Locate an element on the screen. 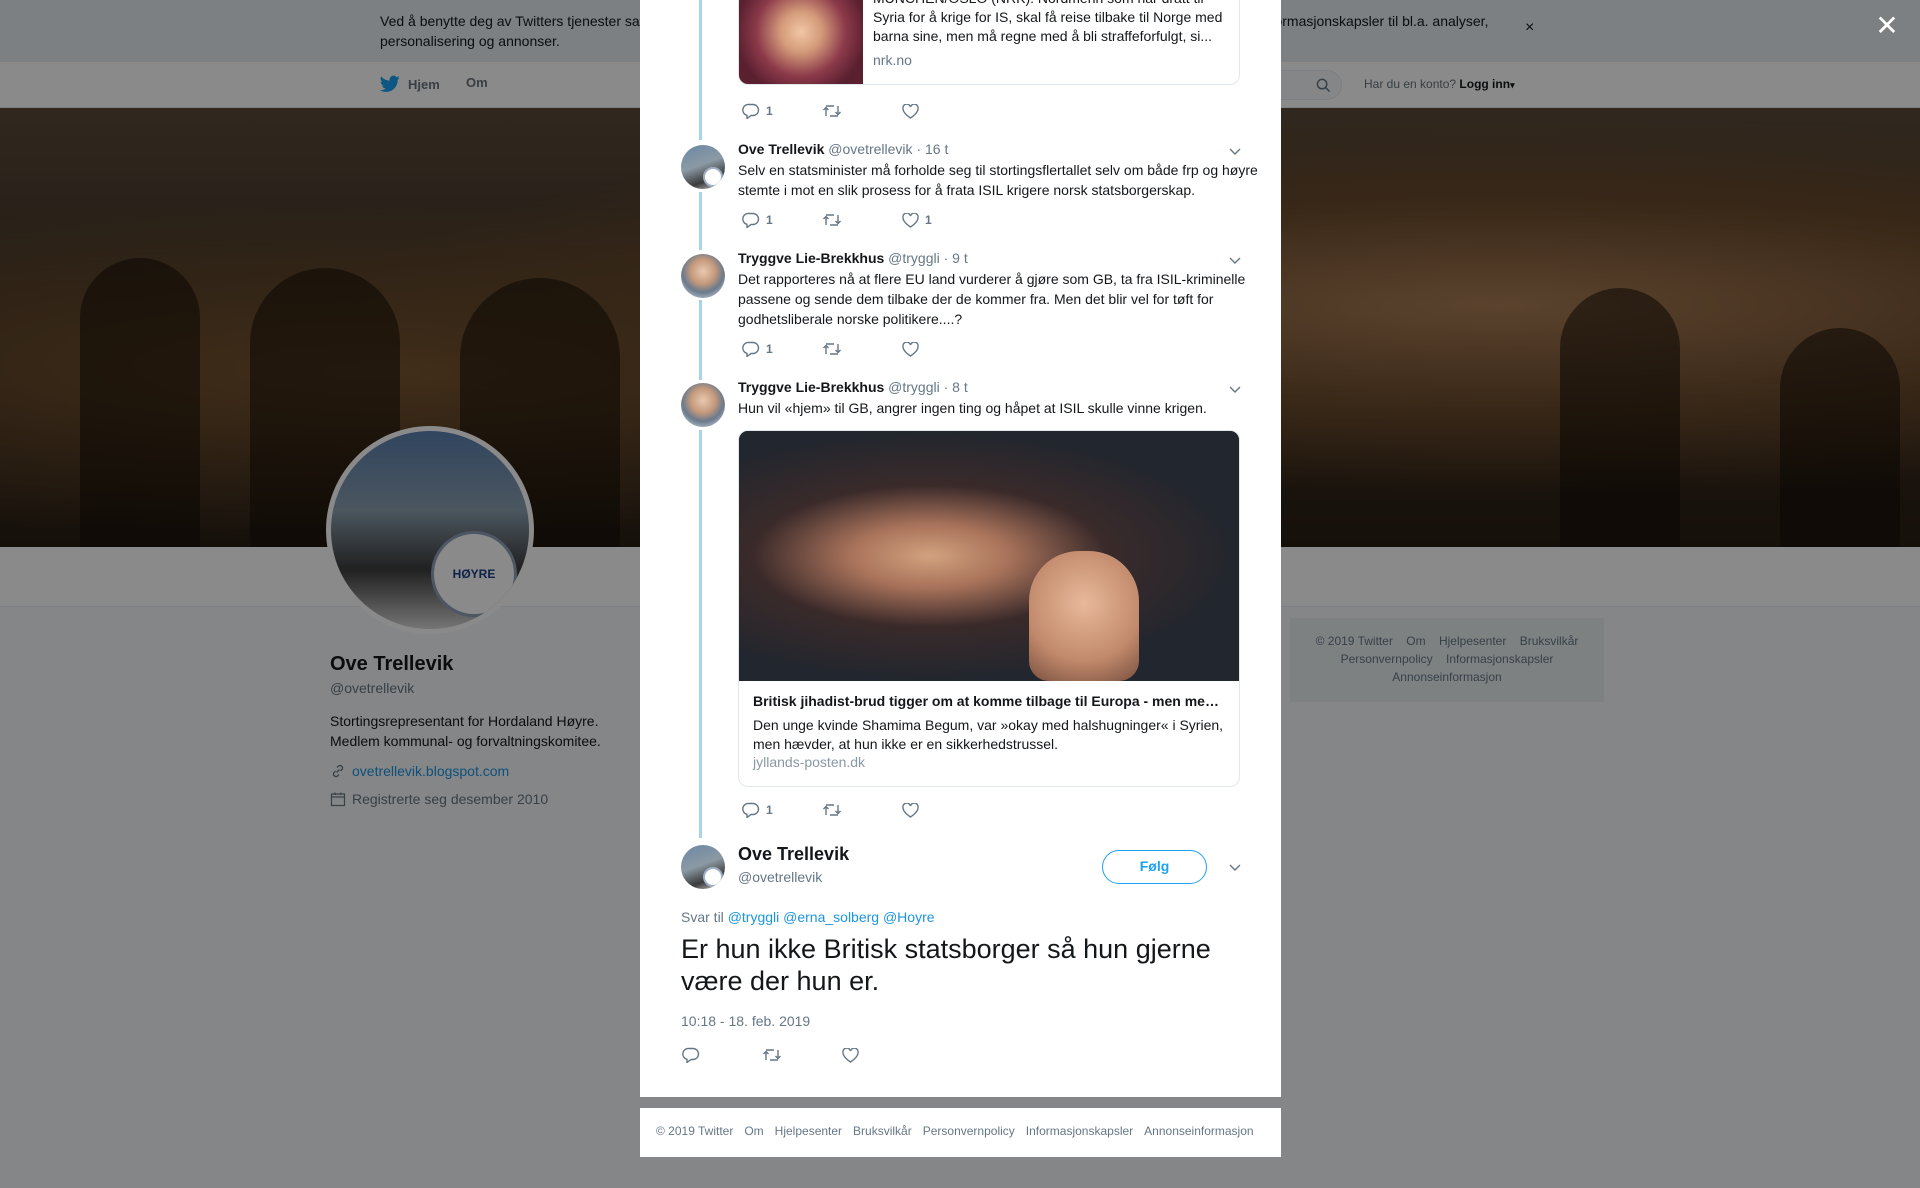 This screenshot has width=1920, height=1188. footer-privacy-link: Personvernpolicy is located at coordinates (969, 1132).